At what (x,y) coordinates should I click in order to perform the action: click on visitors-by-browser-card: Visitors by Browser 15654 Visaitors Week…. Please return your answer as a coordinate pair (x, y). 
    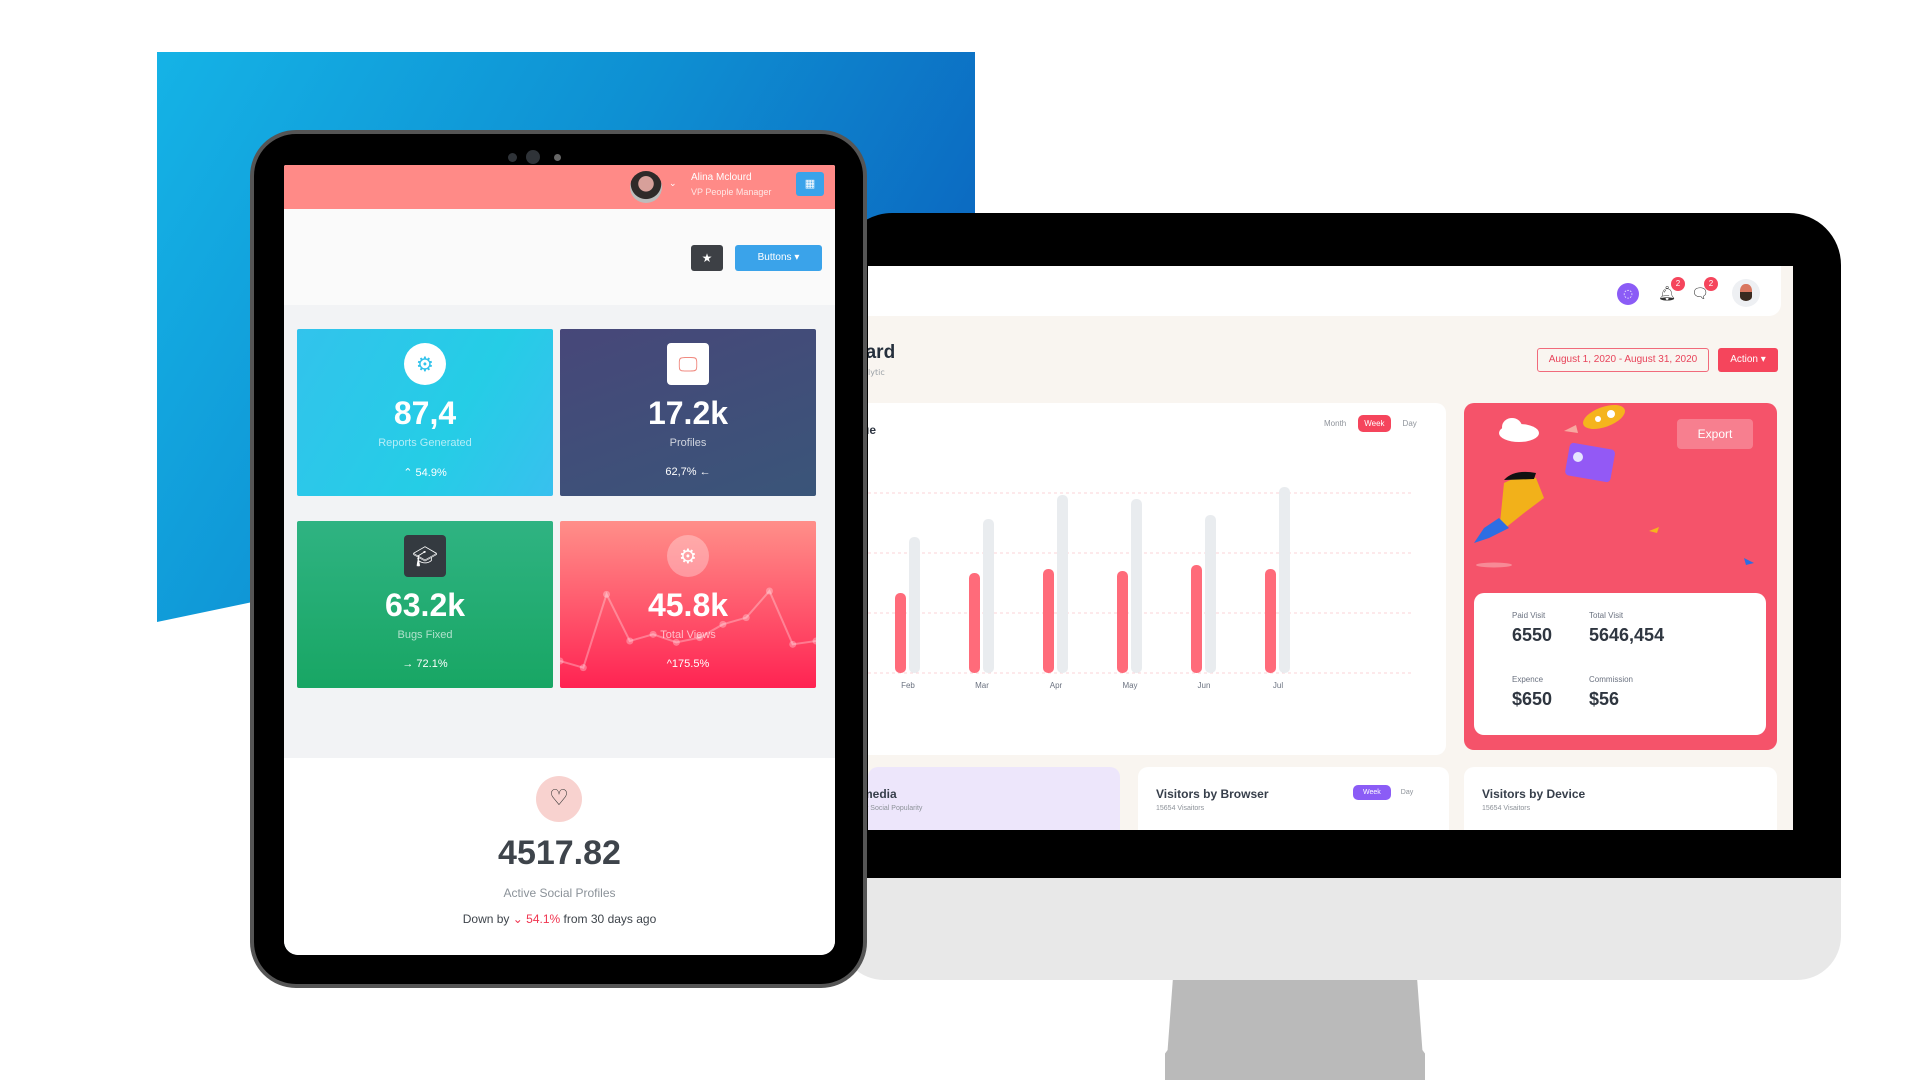
    Looking at the image, I should click on (1293, 798).